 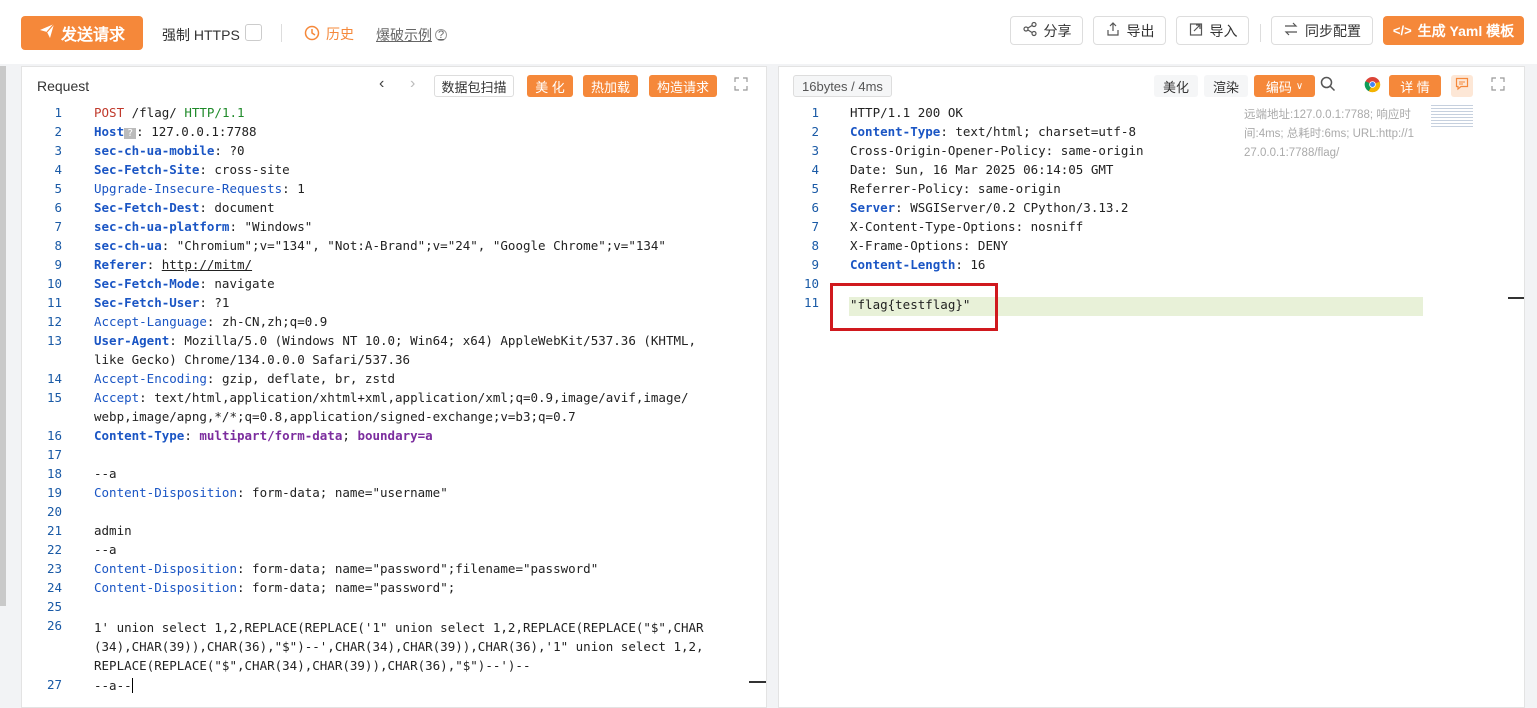 What do you see at coordinates (982, 169) in the screenshot?
I see `code-line: Date: Sun, 16 Mar 2025 06:14:05 GMT` at bounding box center [982, 169].